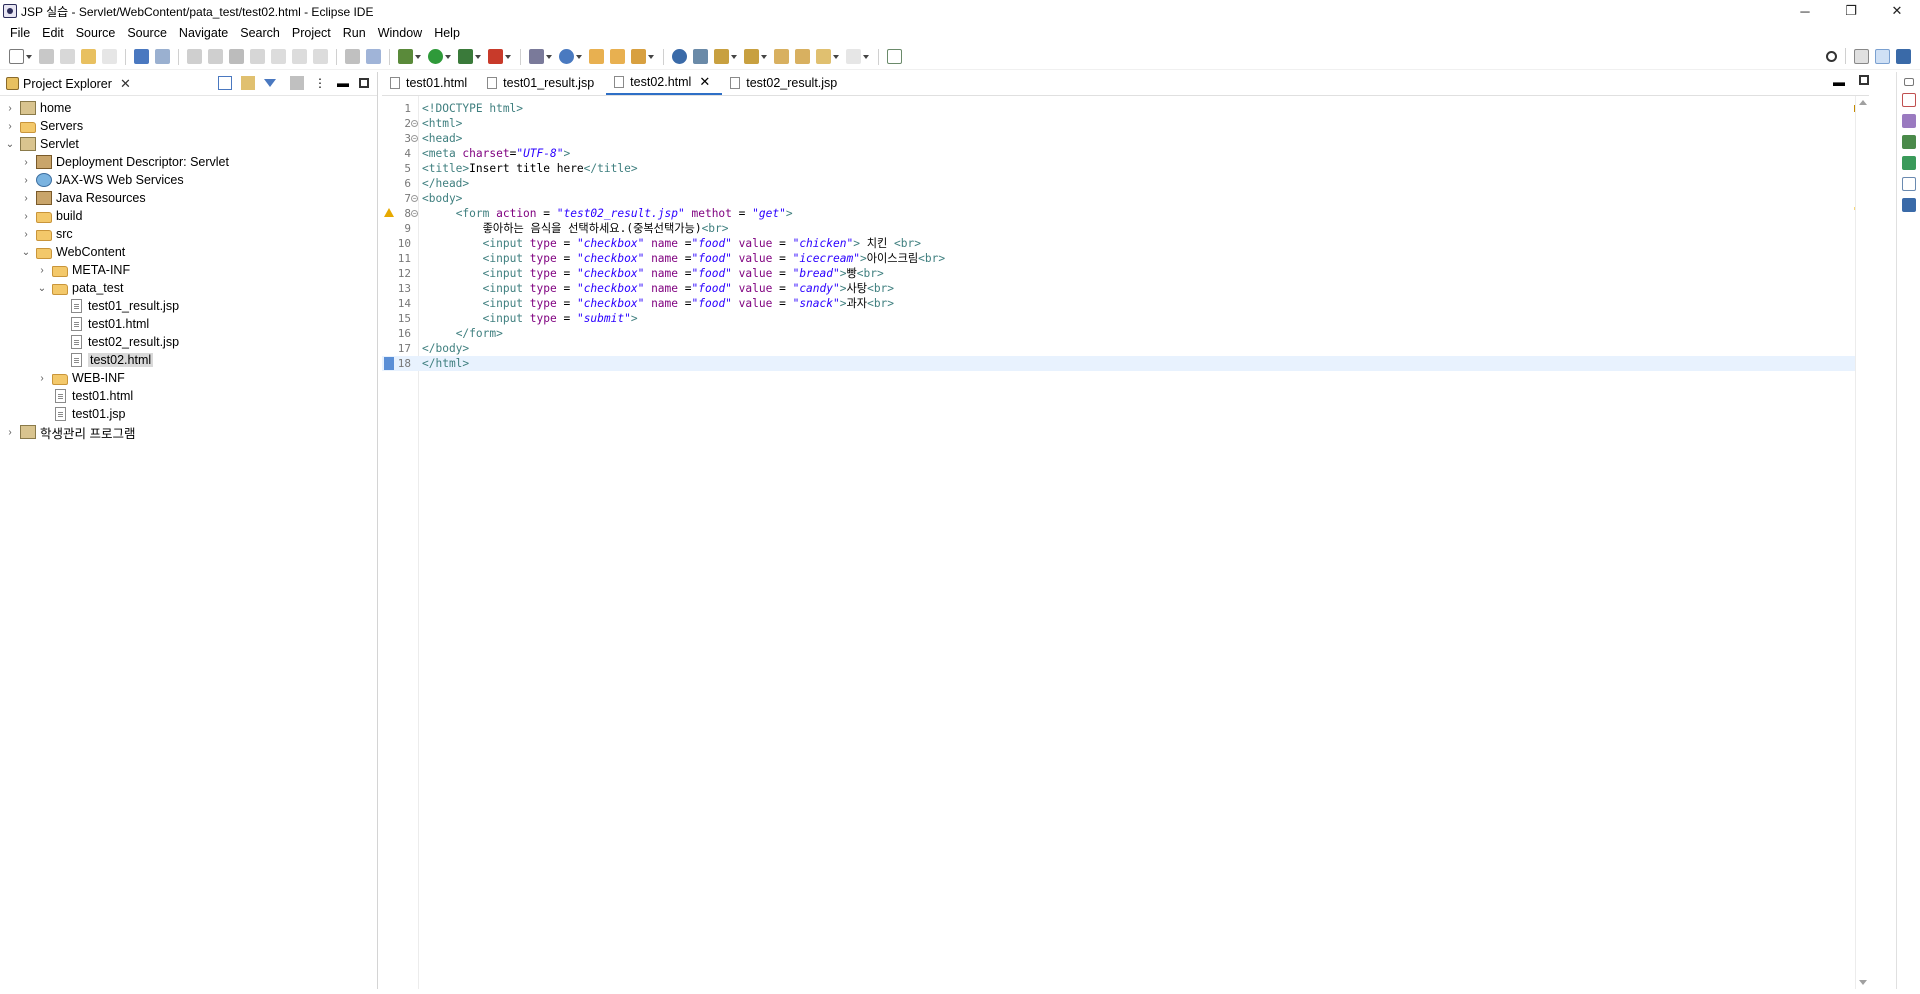  Describe the element at coordinates (1908, 100) in the screenshot. I see `outline-view-icon` at that location.